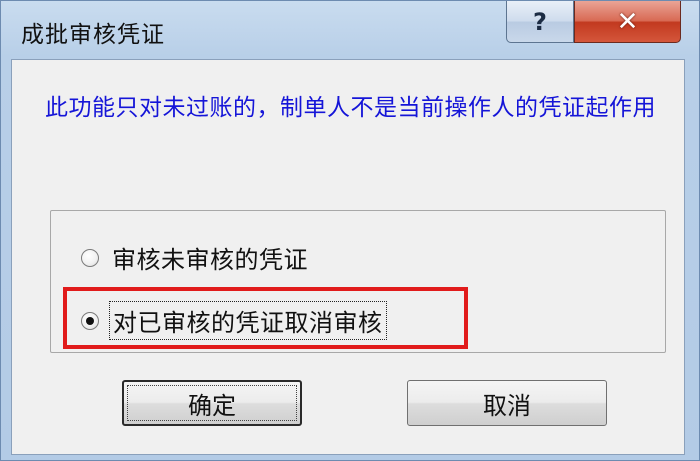 Image resolution: width=700 pixels, height=461 pixels. Describe the element at coordinates (210, 260) in the screenshot. I see `option-audit-unaudited-label: 审核未审核的凭证` at that location.